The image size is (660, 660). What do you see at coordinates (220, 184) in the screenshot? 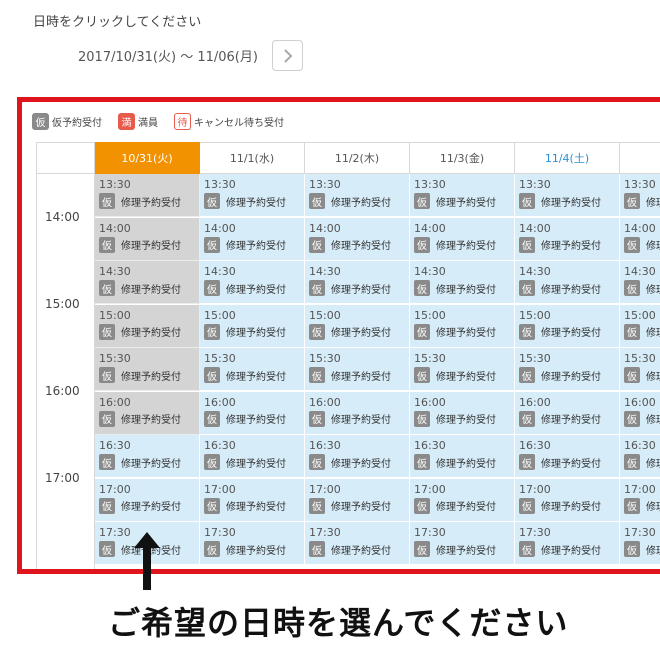
I see `slot-time: 13:30` at bounding box center [220, 184].